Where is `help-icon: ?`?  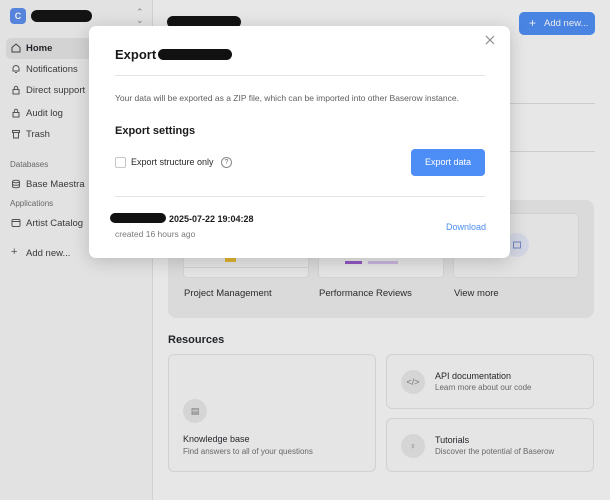 help-icon: ? is located at coordinates (226, 162).